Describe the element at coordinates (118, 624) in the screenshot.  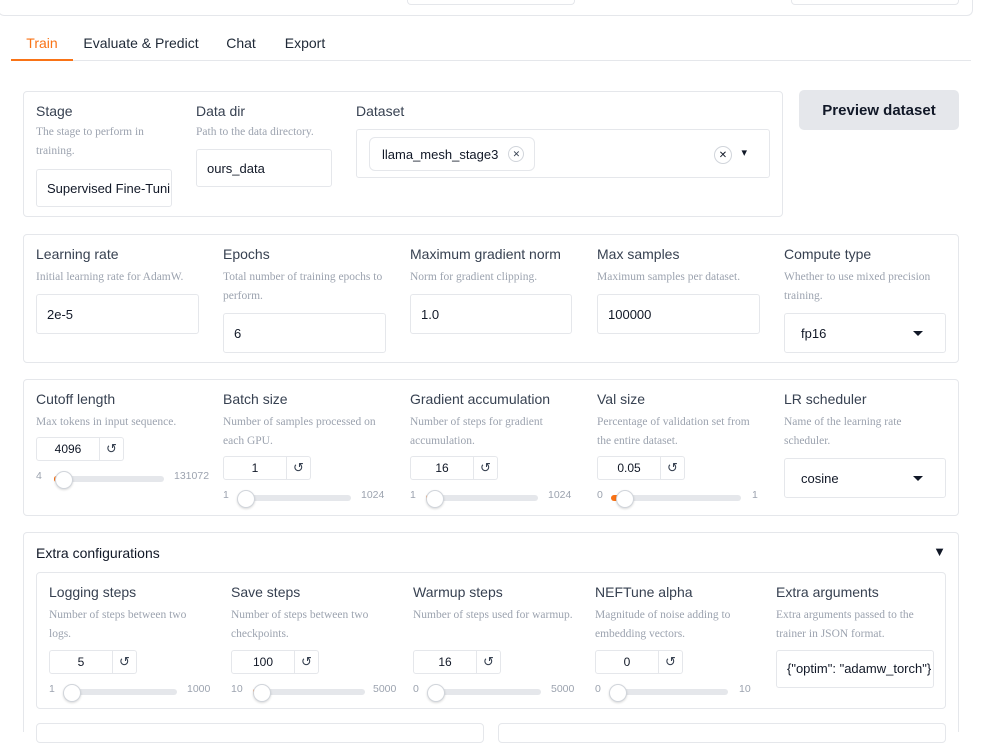
I see `logging-steps-info: Number of steps between two logs.` at that location.